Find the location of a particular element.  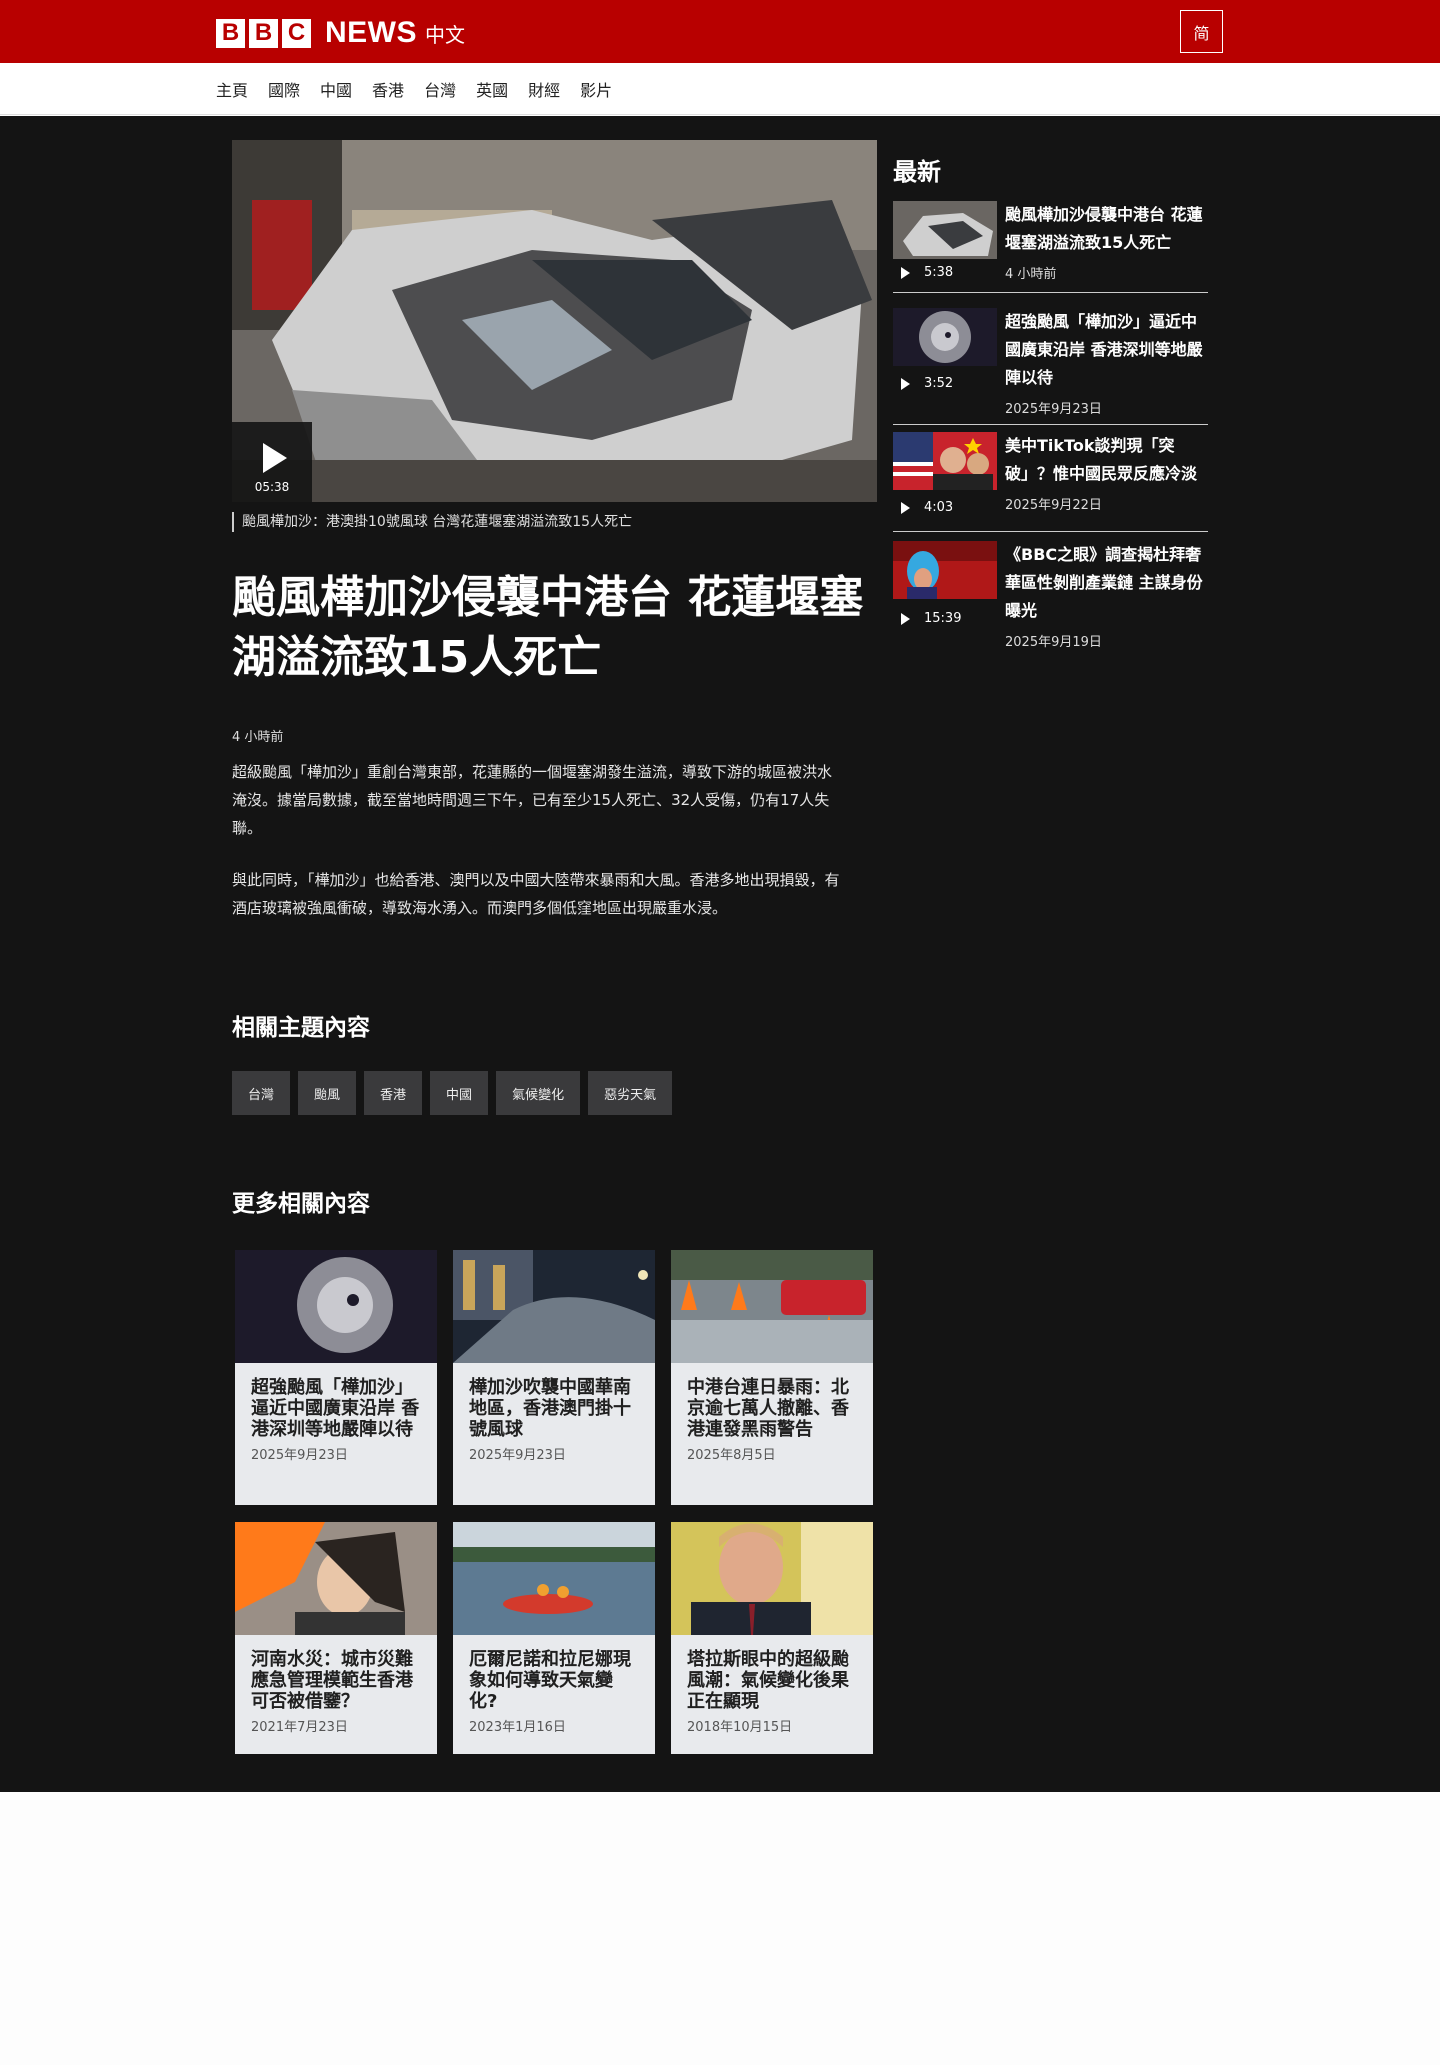

side-headline: 颱風樺加沙侵襲中港台 花蓮堰塞湖溢流致15人死亡 is located at coordinates (1104, 228).